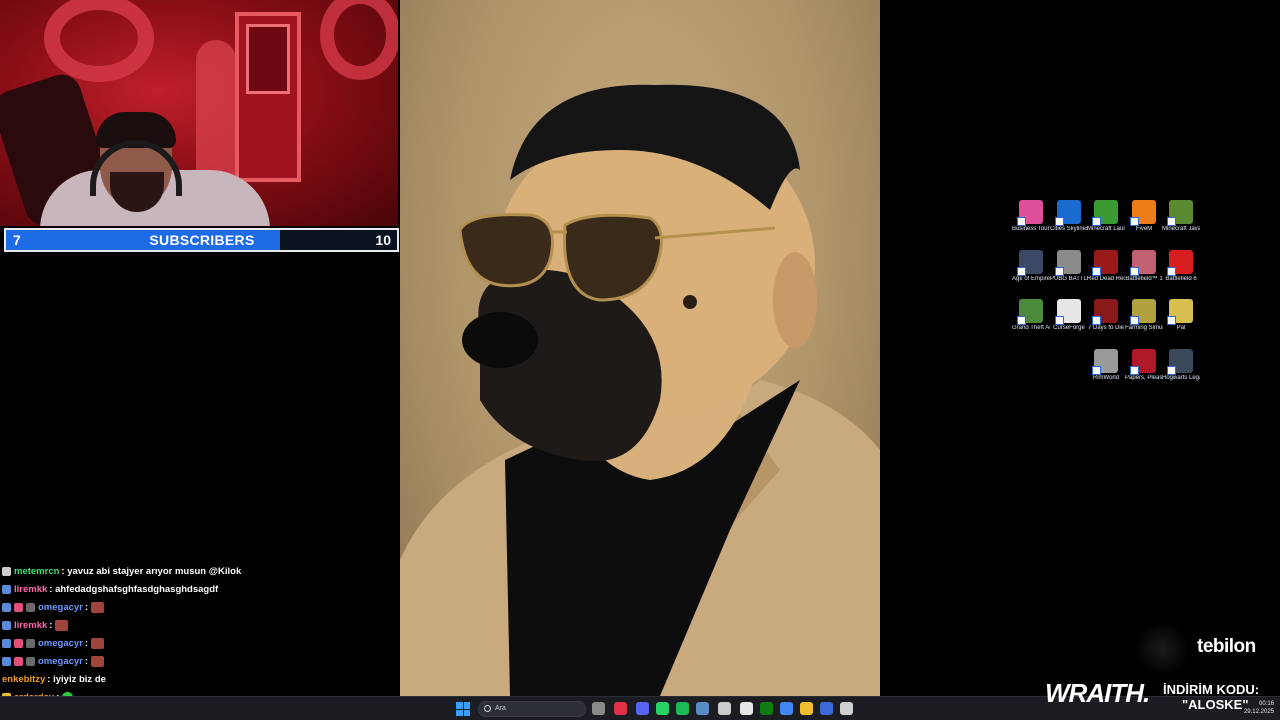 The width and height of the screenshot is (1280, 720). Describe the element at coordinates (36, 571) in the screenshot. I see `chat-username: metemrcn` at that location.